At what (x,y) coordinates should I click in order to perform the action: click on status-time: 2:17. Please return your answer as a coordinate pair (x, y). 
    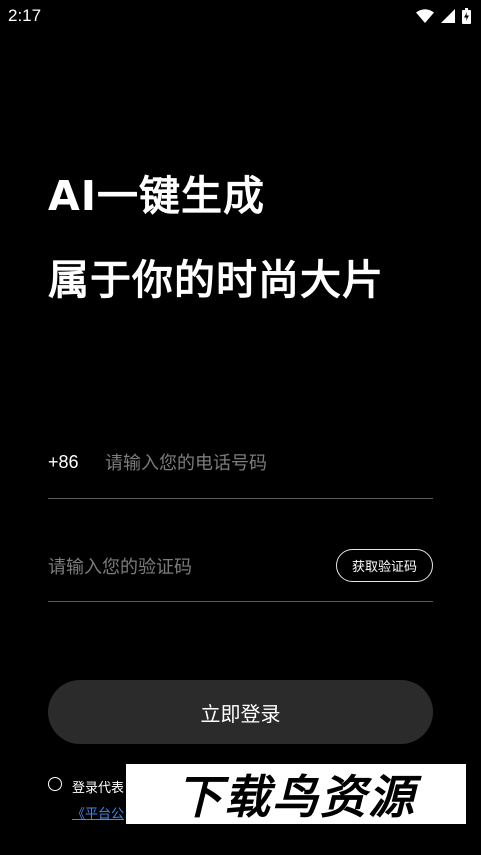
    Looking at the image, I should click on (25, 15).